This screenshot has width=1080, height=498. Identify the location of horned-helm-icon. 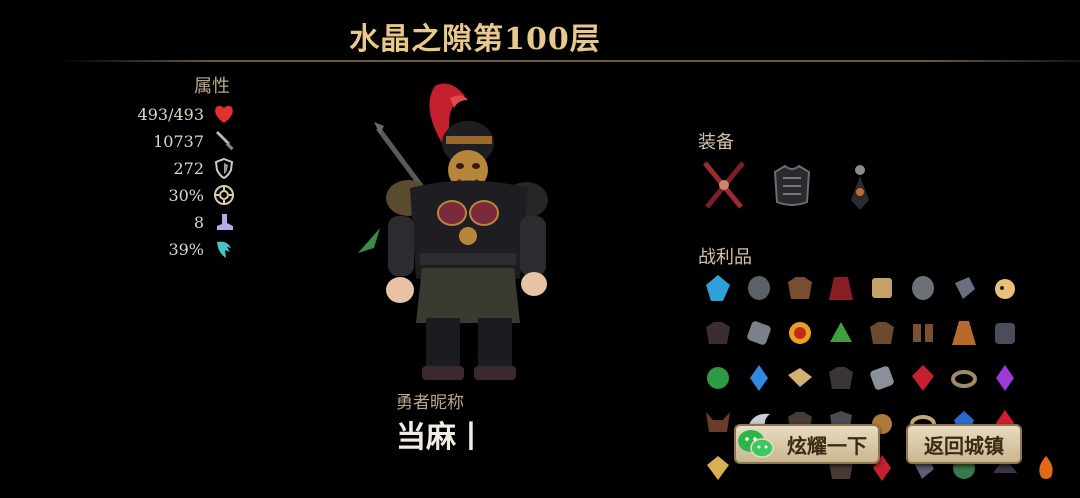
(718, 423).